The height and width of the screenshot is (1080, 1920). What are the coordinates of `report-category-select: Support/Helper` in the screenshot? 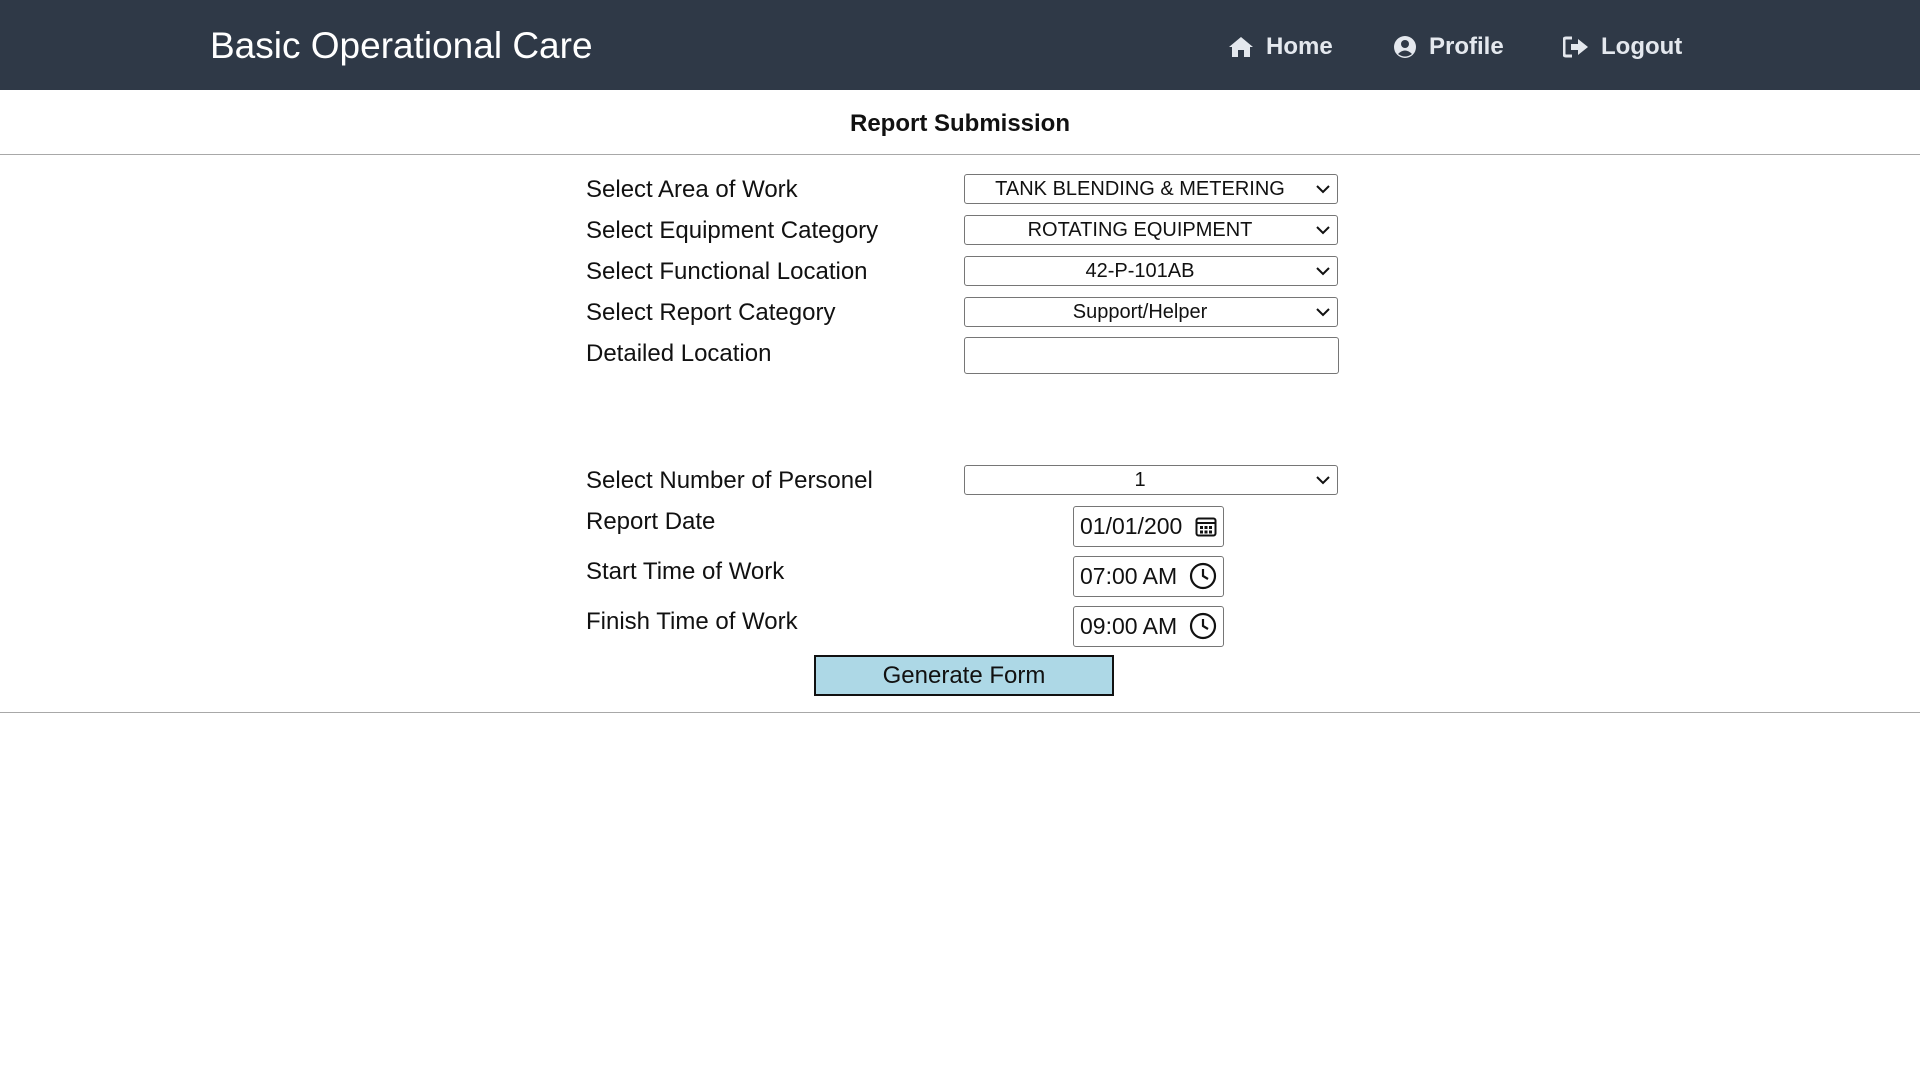 It's located at (1151, 312).